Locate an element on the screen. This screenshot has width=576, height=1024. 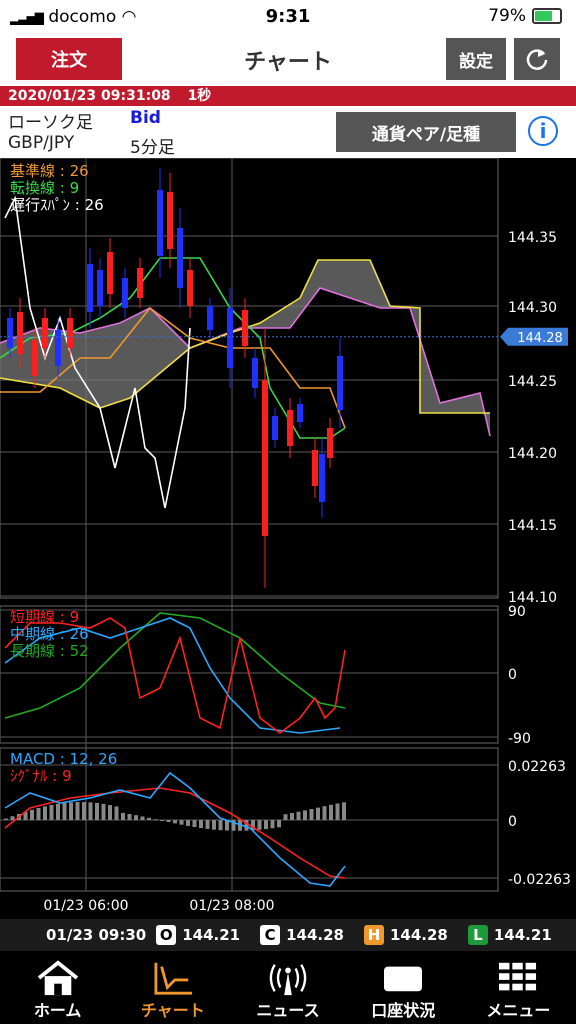
update-interval: 1秒 is located at coordinates (199, 96).